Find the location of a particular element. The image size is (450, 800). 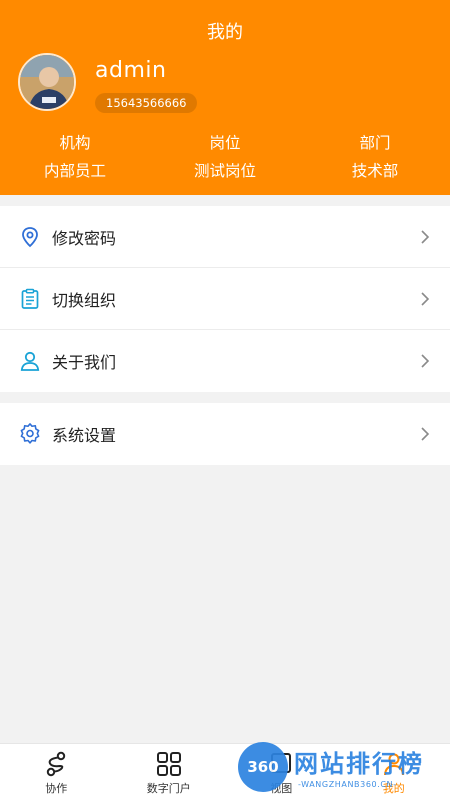

info-value: 测试岗位 is located at coordinates (224, 171).